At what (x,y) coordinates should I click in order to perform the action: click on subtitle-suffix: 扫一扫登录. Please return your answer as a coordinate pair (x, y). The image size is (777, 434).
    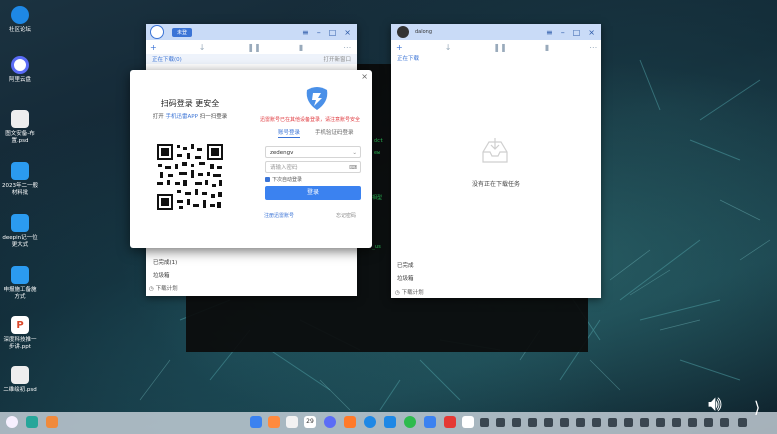
    Looking at the image, I should click on (213, 117).